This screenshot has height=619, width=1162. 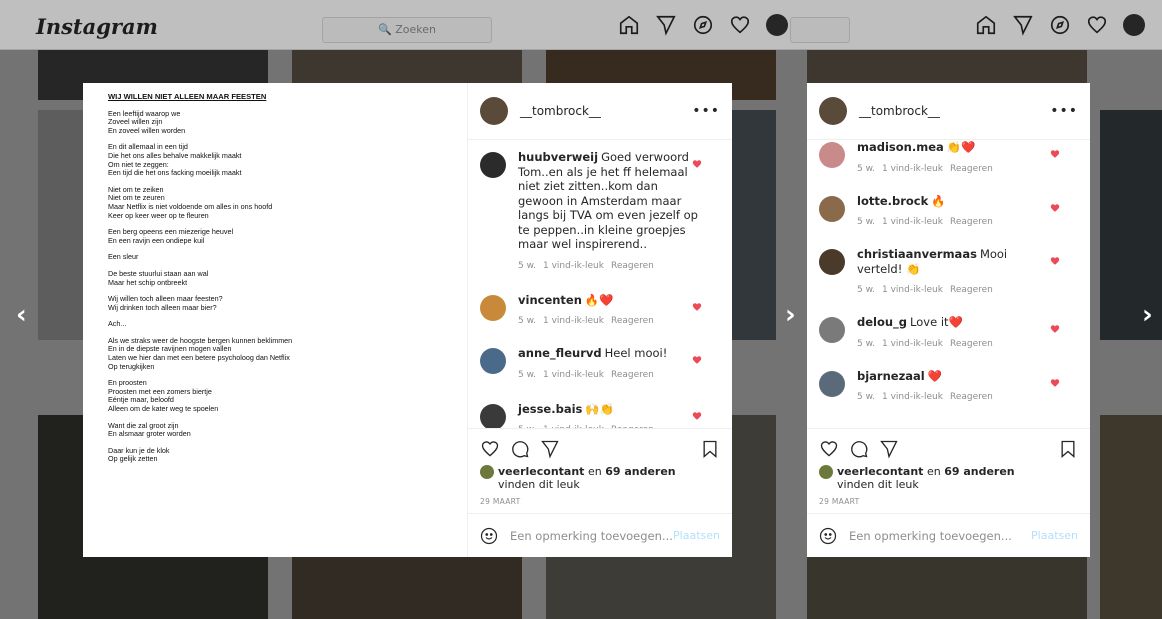 I want to click on comment-body: lotte.brock 🔥 5 w. 1 vind-ik-leuk Reageren, so click(x=967, y=211).